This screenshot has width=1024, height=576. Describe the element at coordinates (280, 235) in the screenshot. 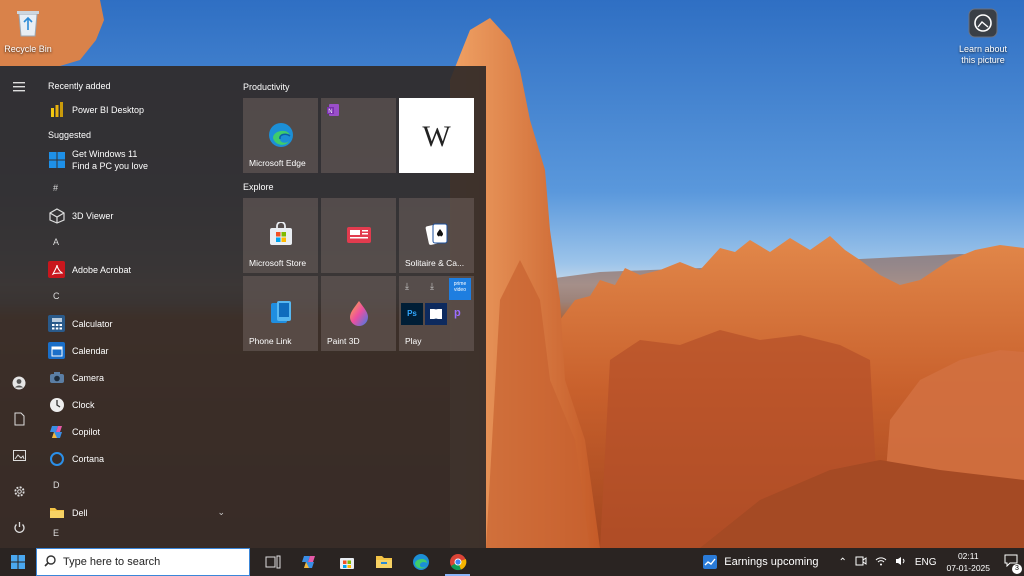

I see `tile-microsoft-store: Microsoft Store` at that location.